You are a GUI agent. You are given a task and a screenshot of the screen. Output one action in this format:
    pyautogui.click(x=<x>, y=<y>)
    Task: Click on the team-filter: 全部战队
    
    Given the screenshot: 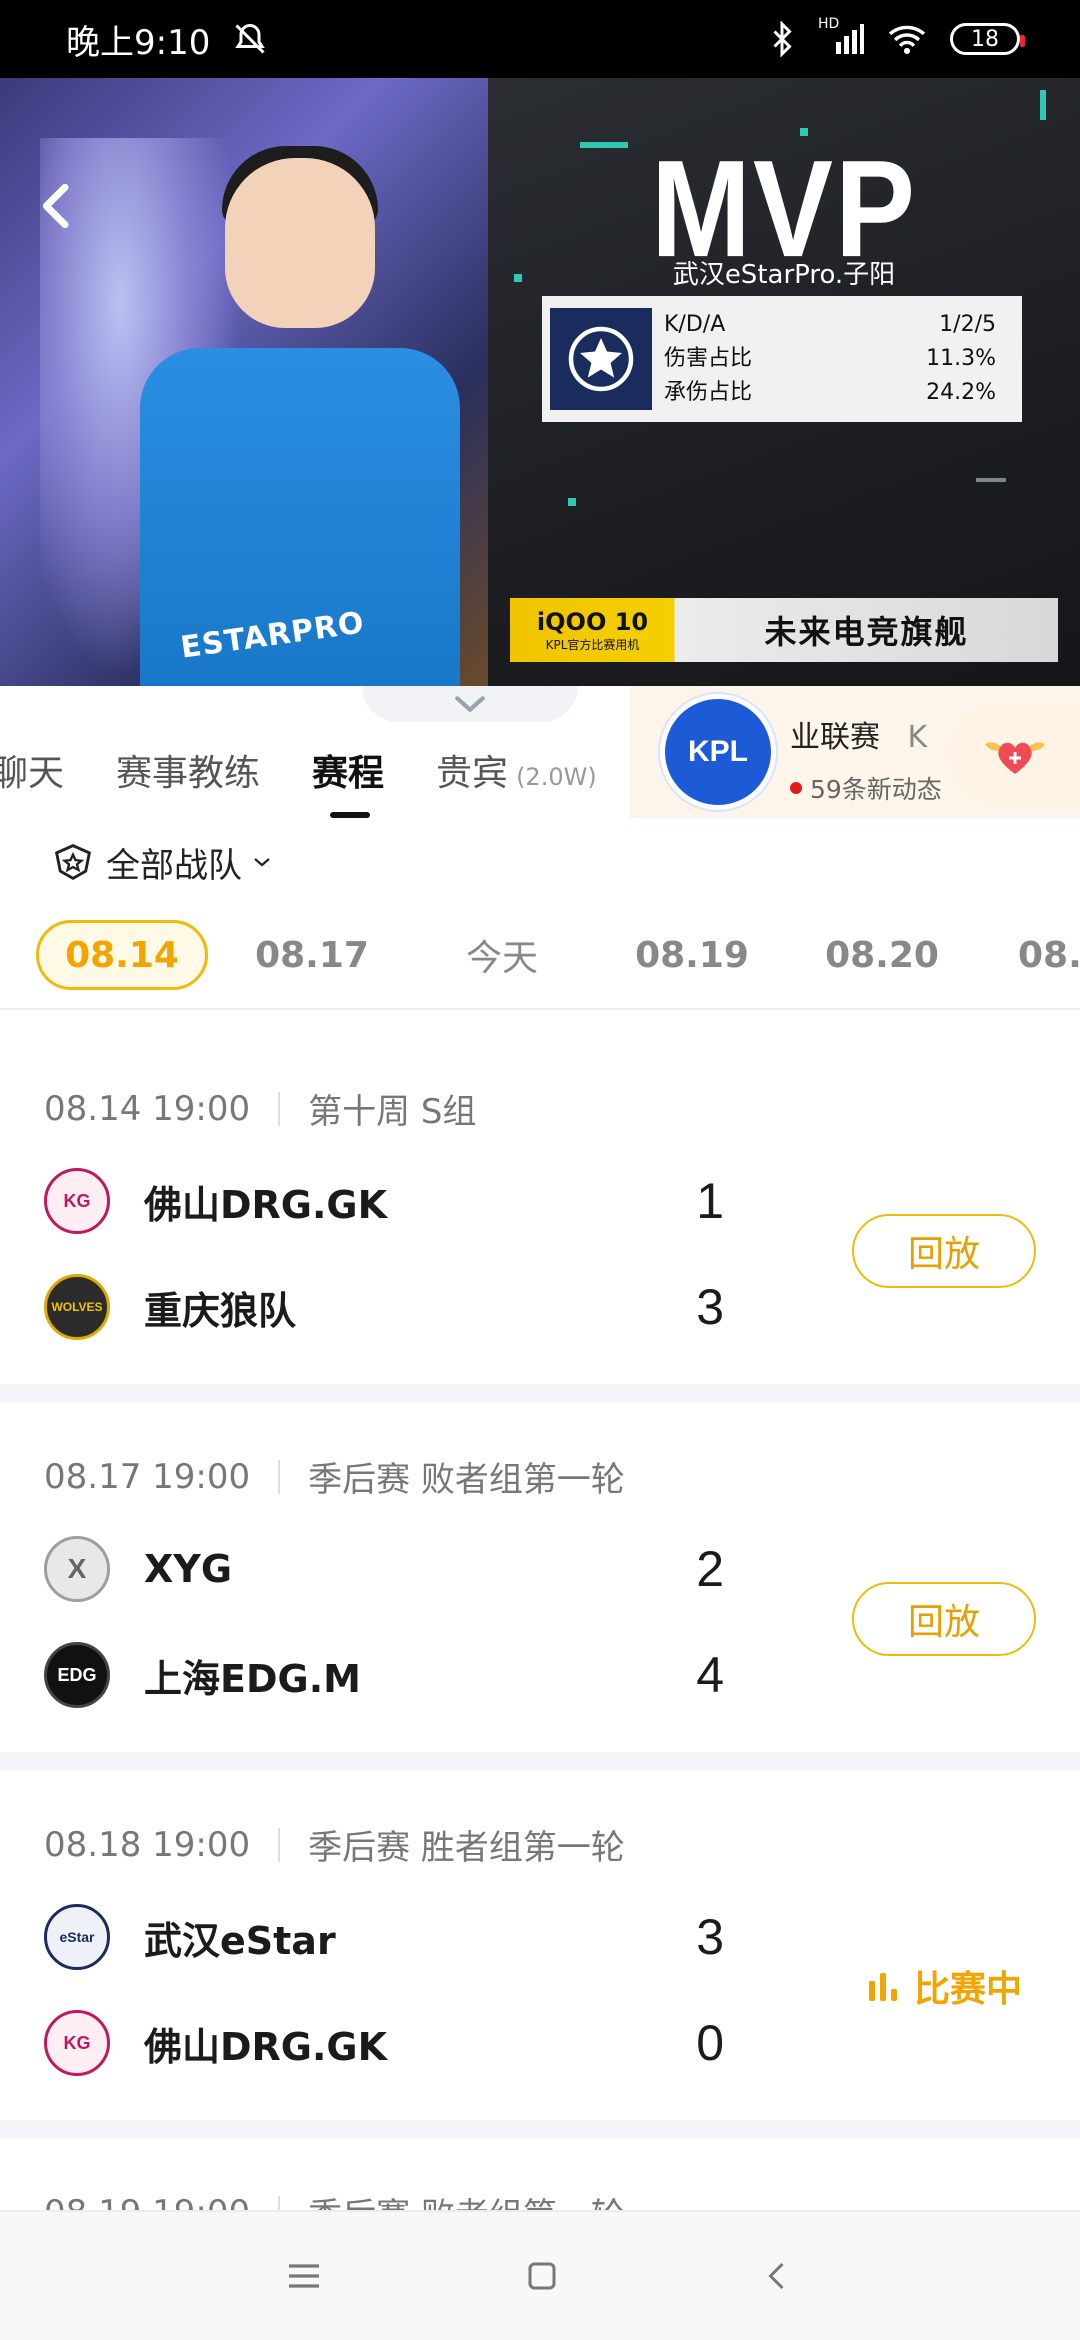 What is the action you would take?
    pyautogui.click(x=161, y=862)
    